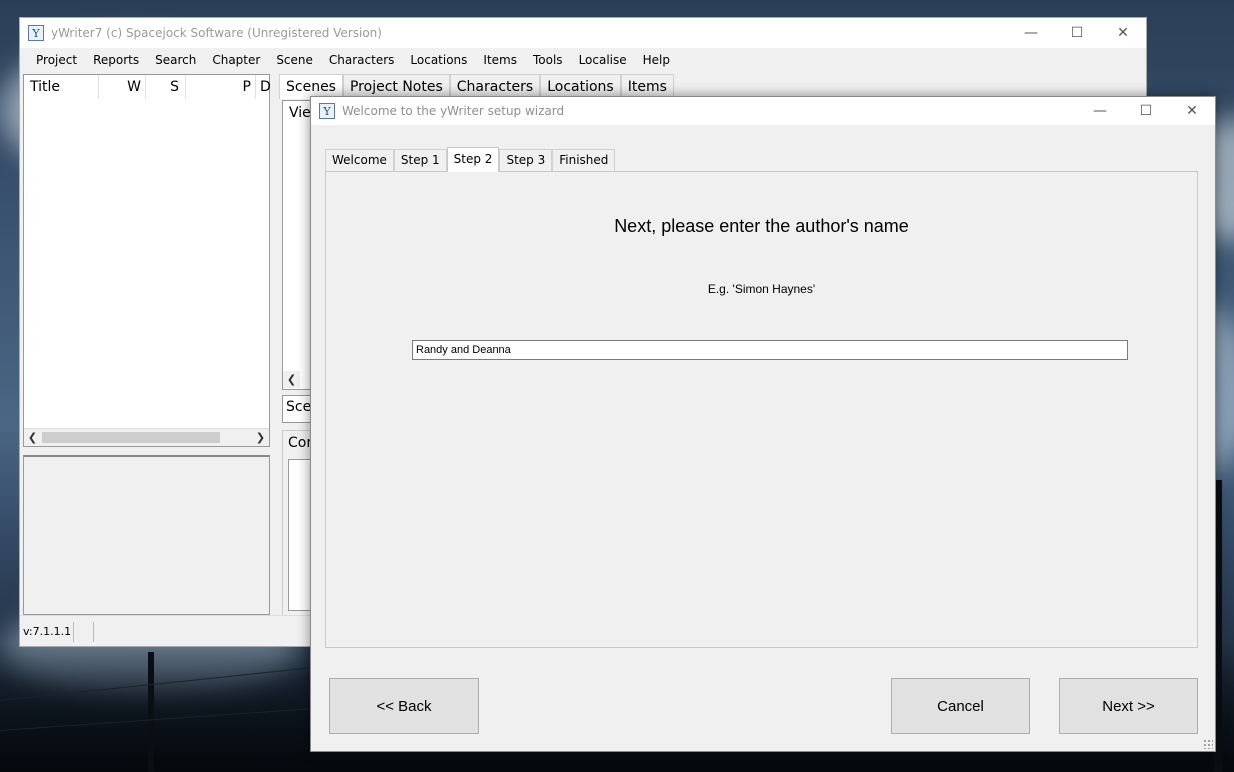  I want to click on example-hint: E.g. 'Simon Haynes', so click(761, 289).